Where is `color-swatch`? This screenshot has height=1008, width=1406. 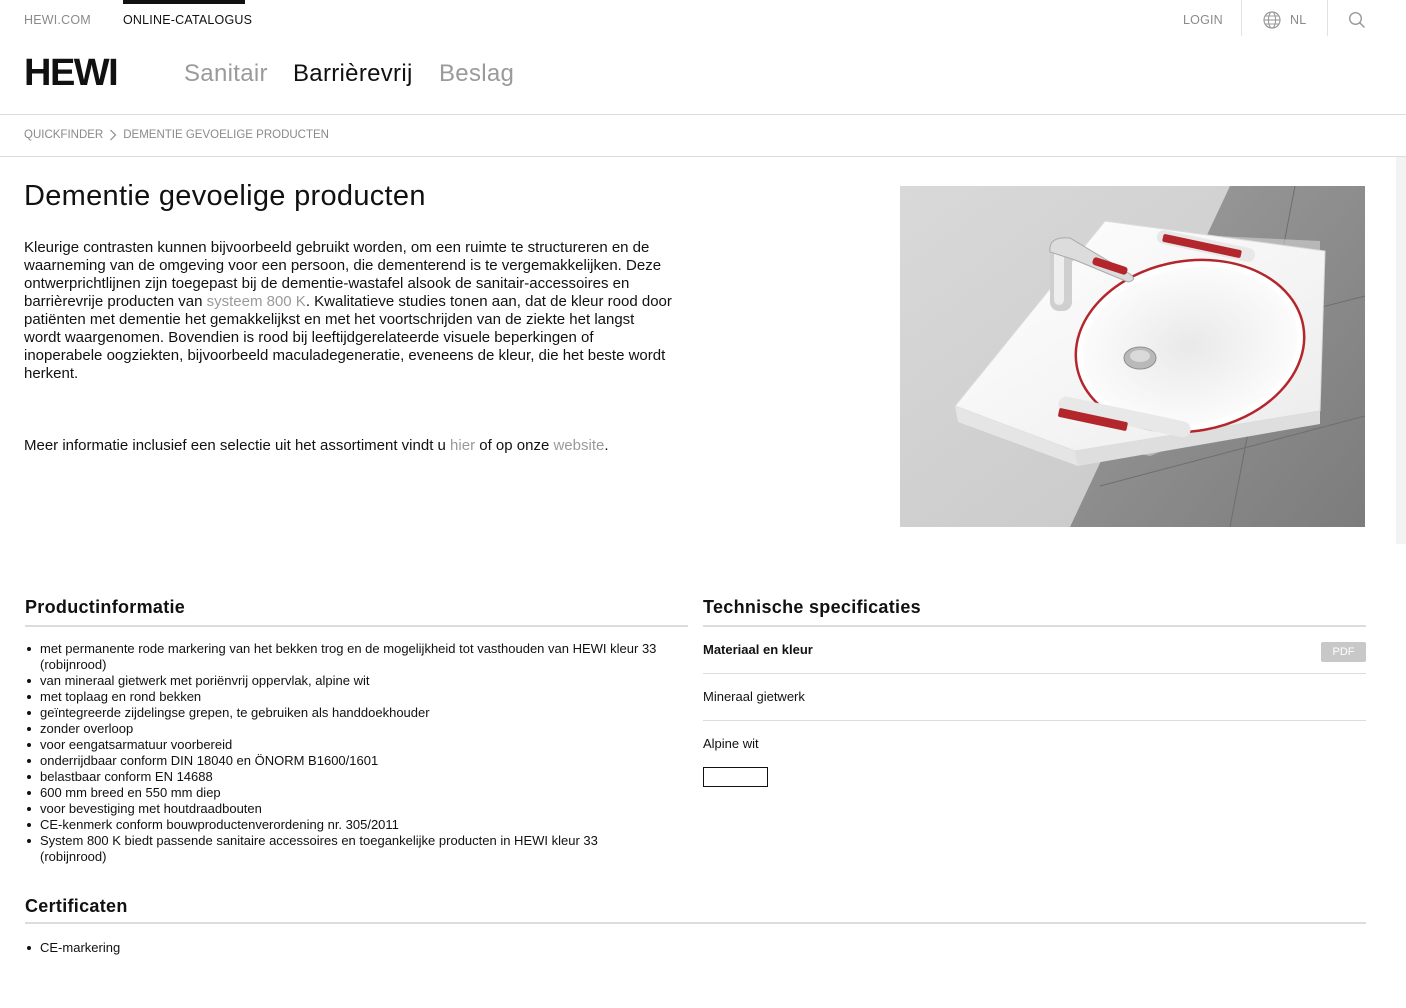
color-swatch is located at coordinates (735, 777).